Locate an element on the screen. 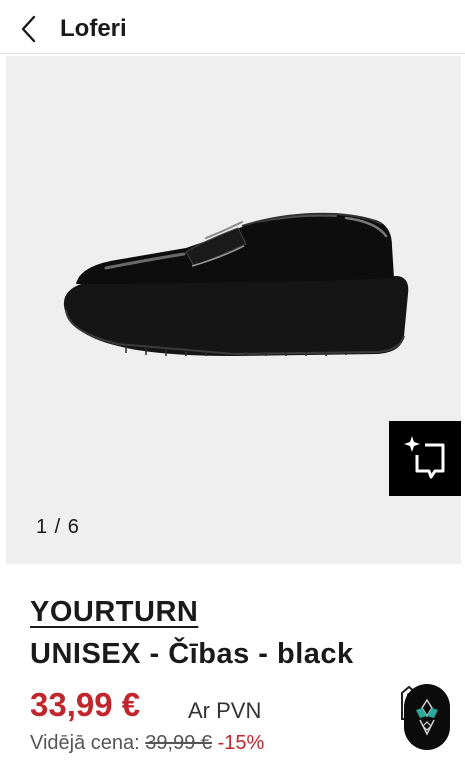  product-image is located at coordinates (236, 284).